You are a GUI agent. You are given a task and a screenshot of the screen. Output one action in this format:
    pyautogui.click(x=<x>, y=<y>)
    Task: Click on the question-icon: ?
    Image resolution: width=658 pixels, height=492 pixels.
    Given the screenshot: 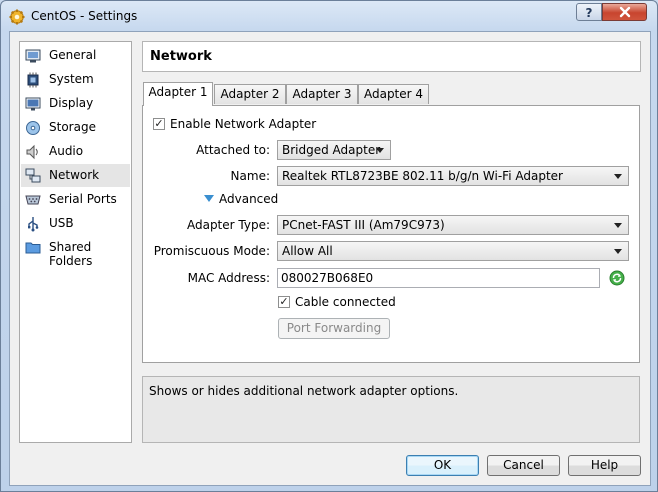 What is the action you would take?
    pyautogui.click(x=589, y=13)
    